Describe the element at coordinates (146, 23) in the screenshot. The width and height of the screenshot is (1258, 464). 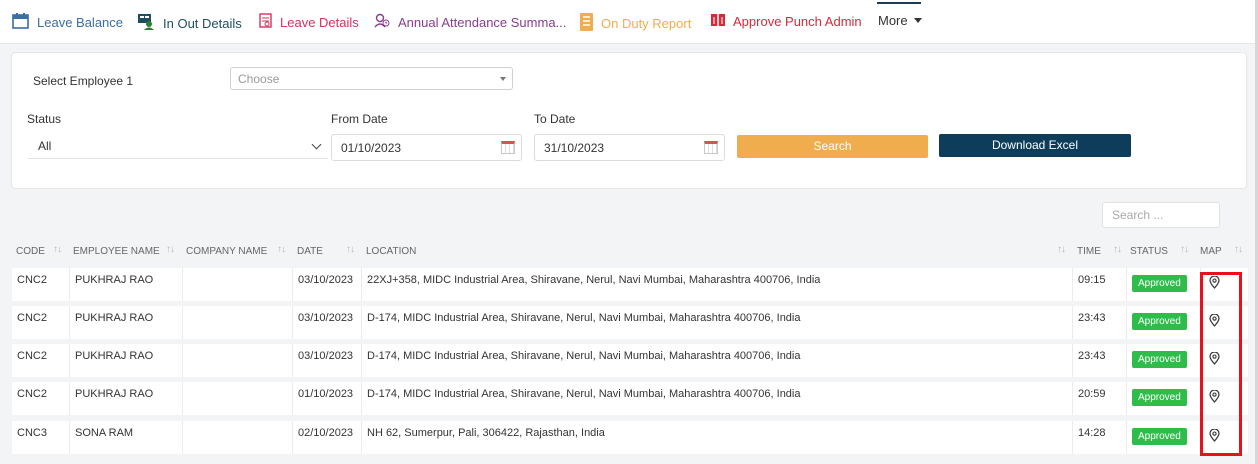
I see `user-monitor-icon` at that location.